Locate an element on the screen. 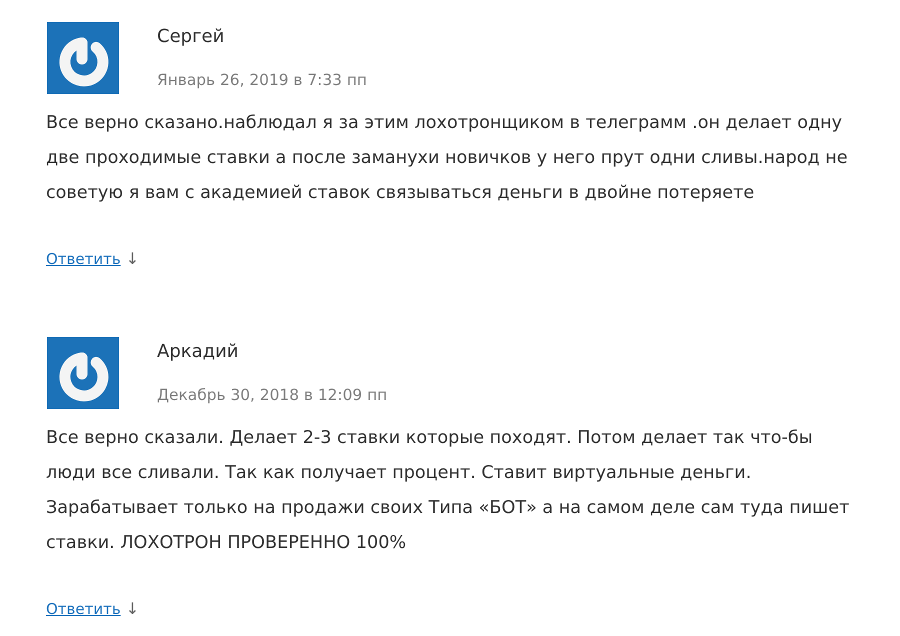  comment-author: Сергей is located at coordinates (191, 37).